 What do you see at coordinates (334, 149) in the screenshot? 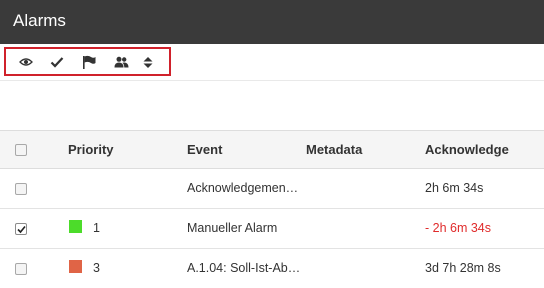
I see `header-metadata: Metadata` at bounding box center [334, 149].